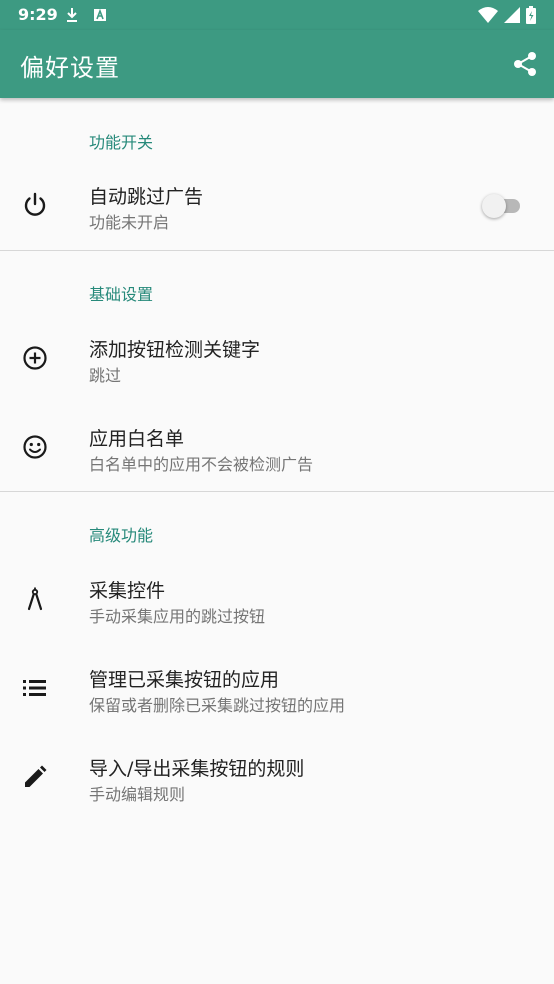 The height and width of the screenshot is (984, 554). What do you see at coordinates (129, 222) in the screenshot?
I see `item-subtitle: 功能未开启` at bounding box center [129, 222].